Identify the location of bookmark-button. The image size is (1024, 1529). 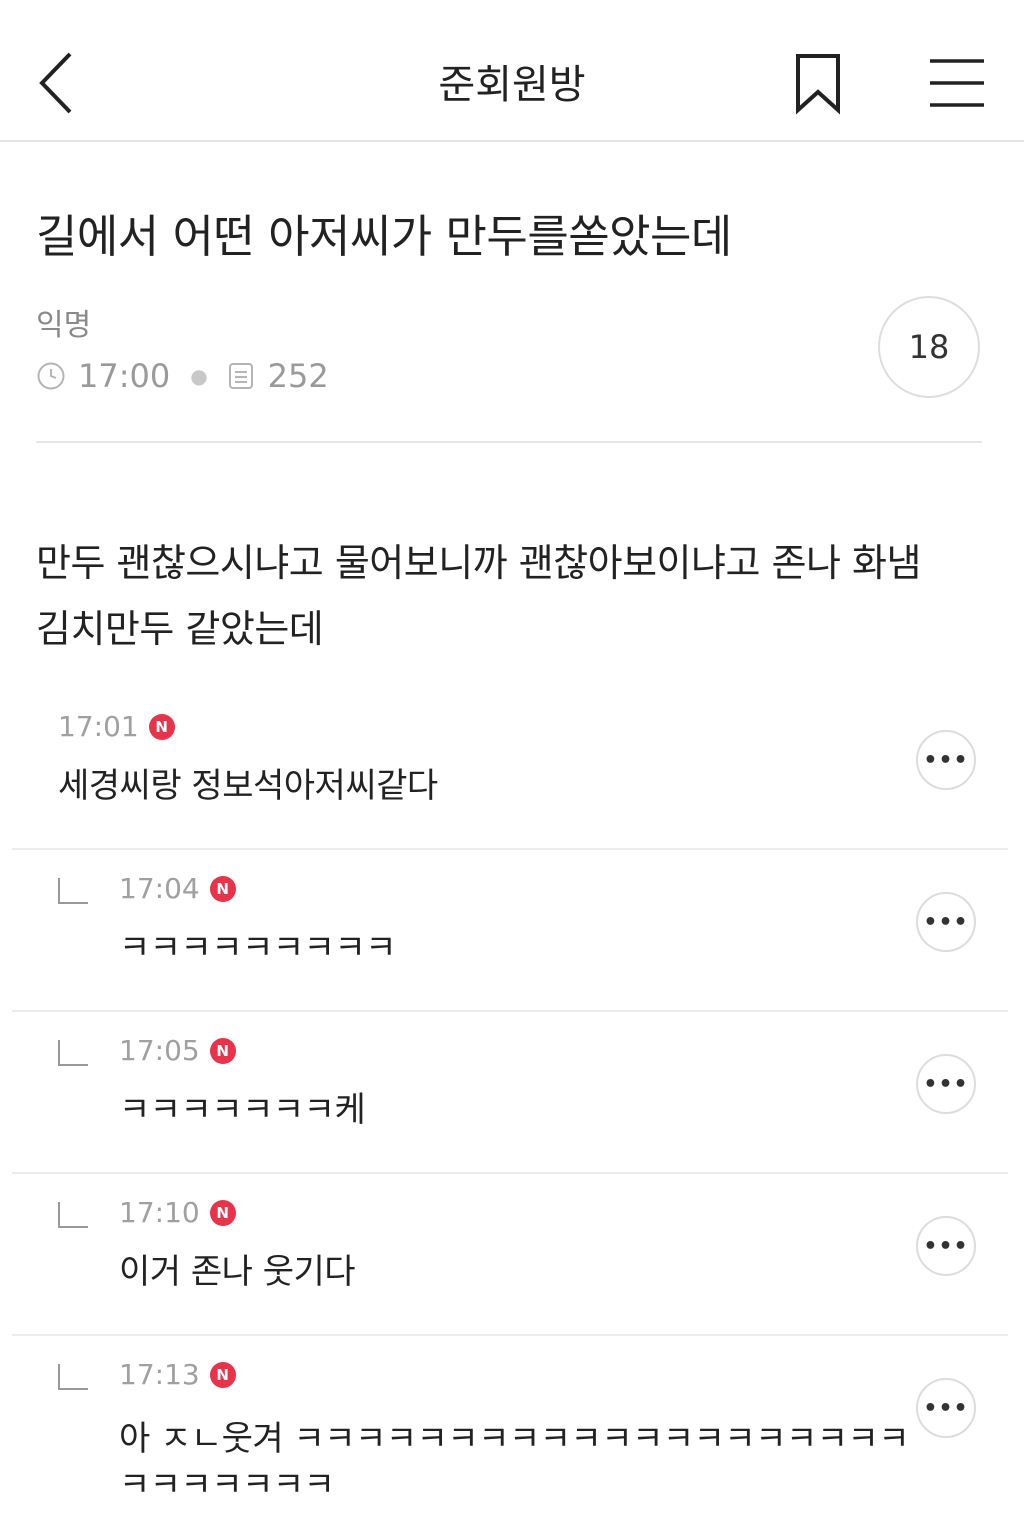
(818, 84).